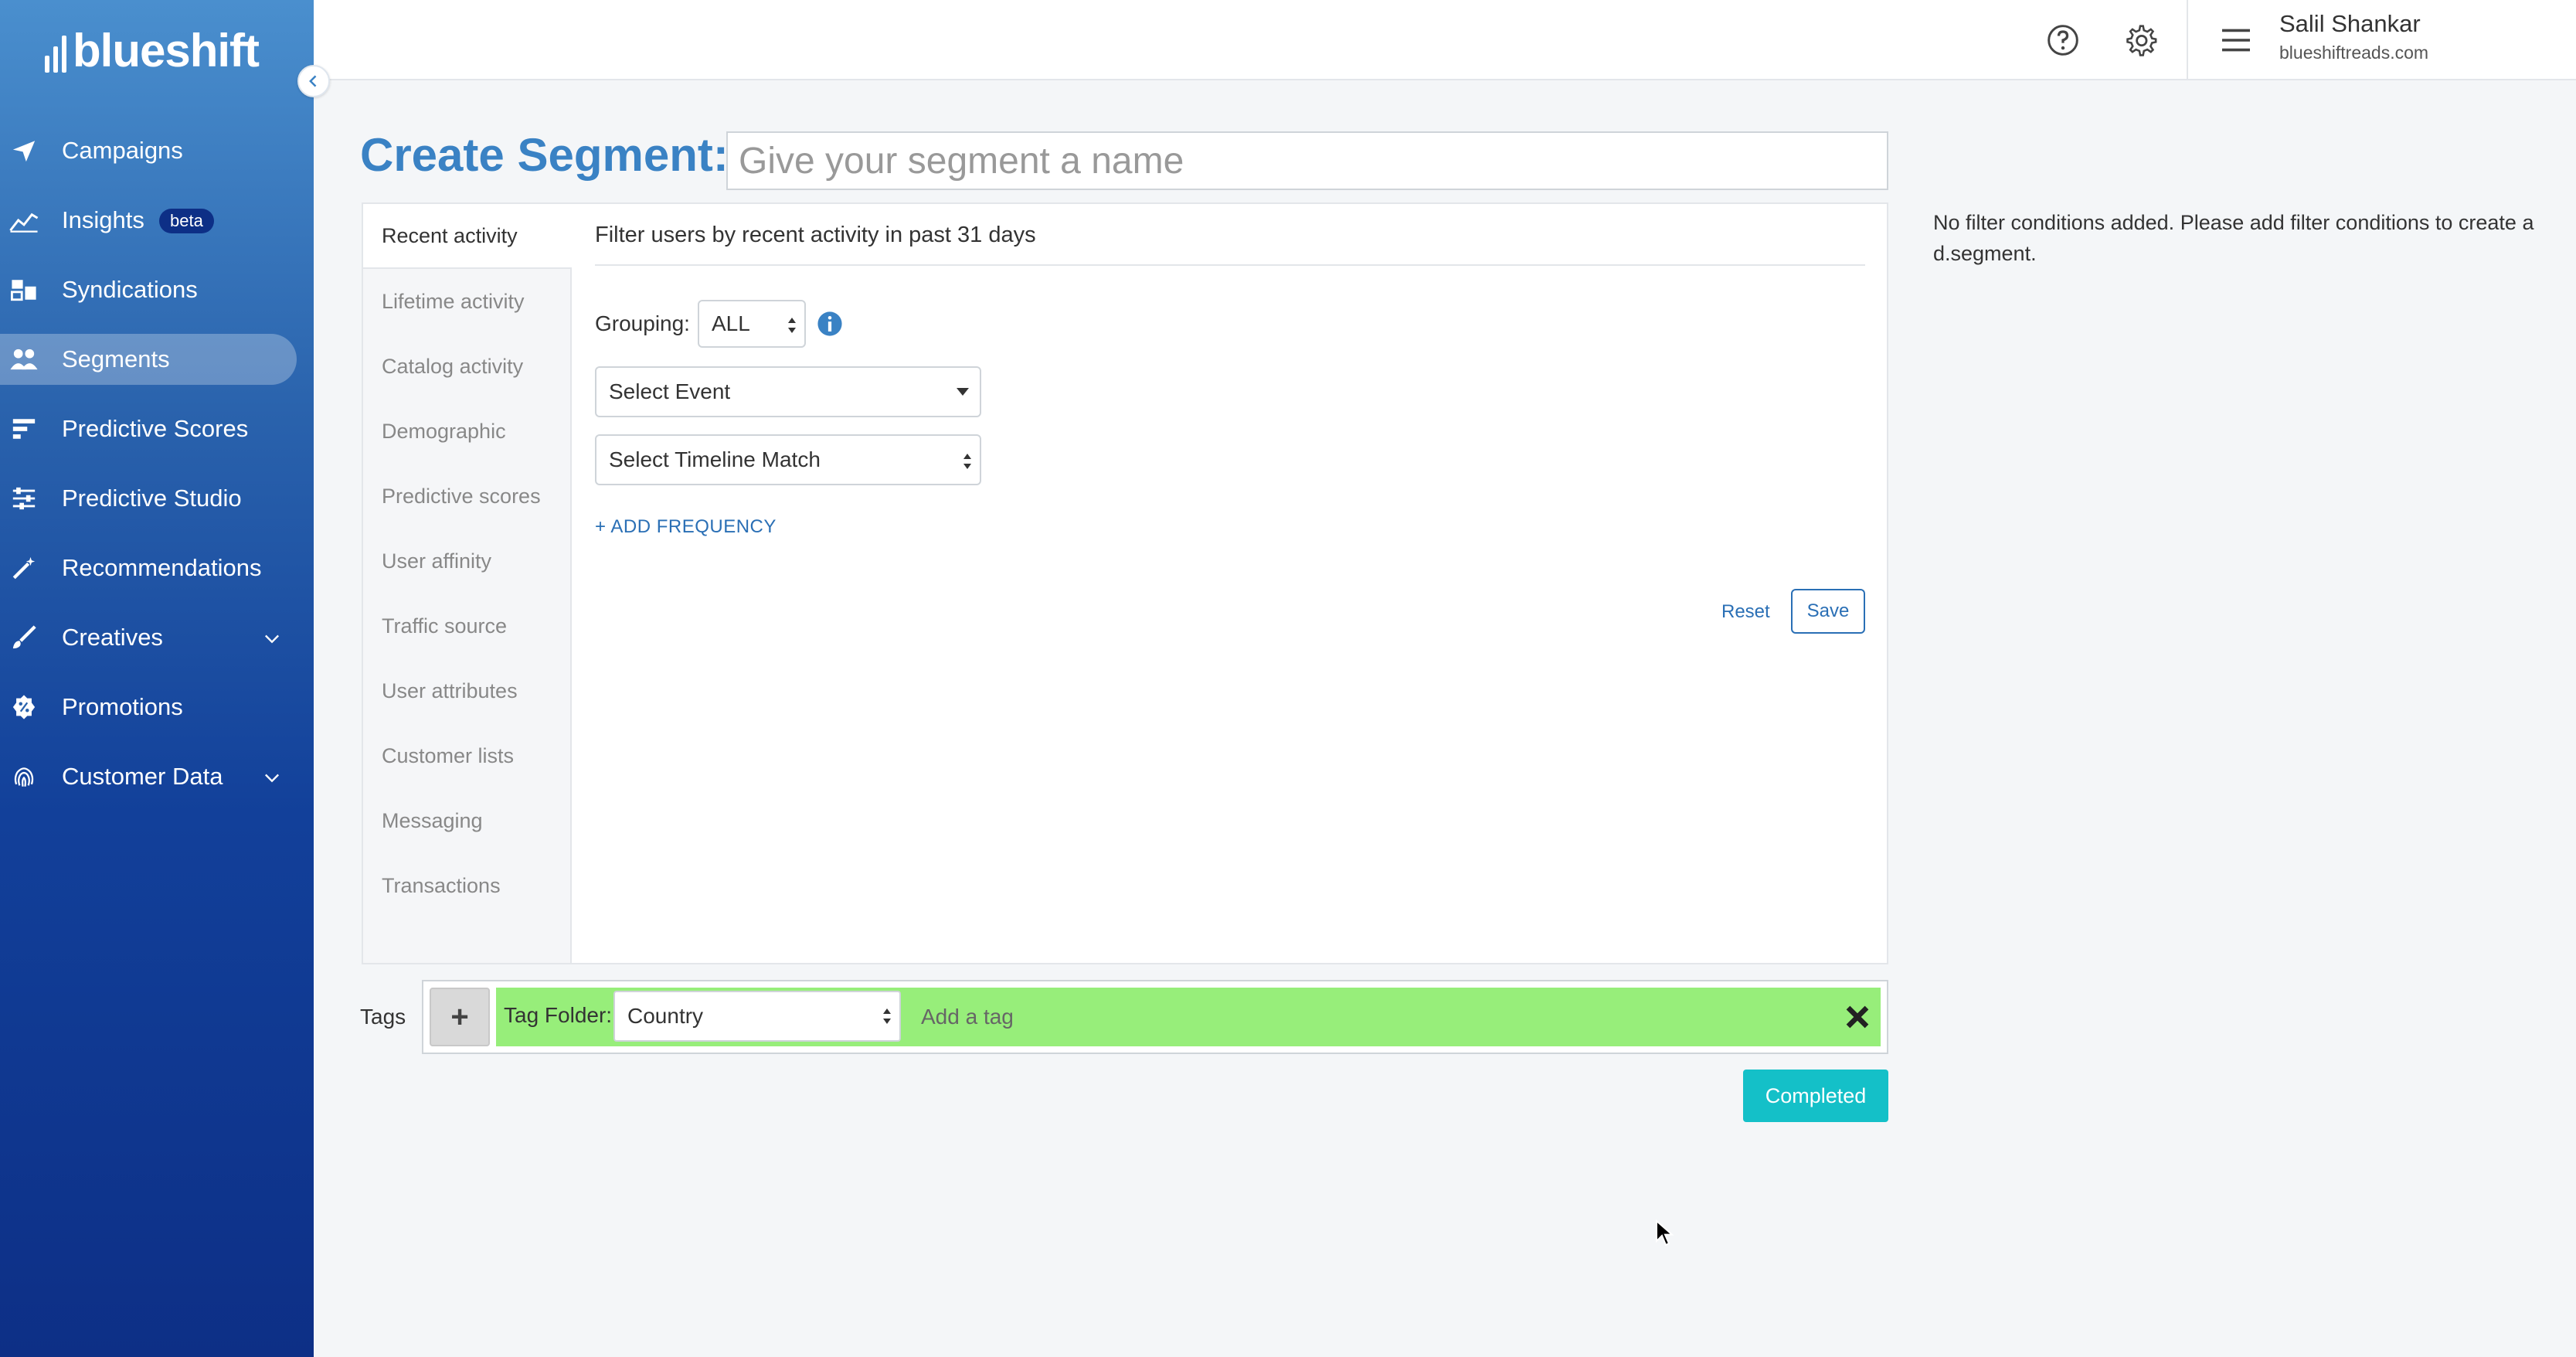 Image resolution: width=2576 pixels, height=1357 pixels. What do you see at coordinates (24, 289) in the screenshot?
I see `syndication-icon` at bounding box center [24, 289].